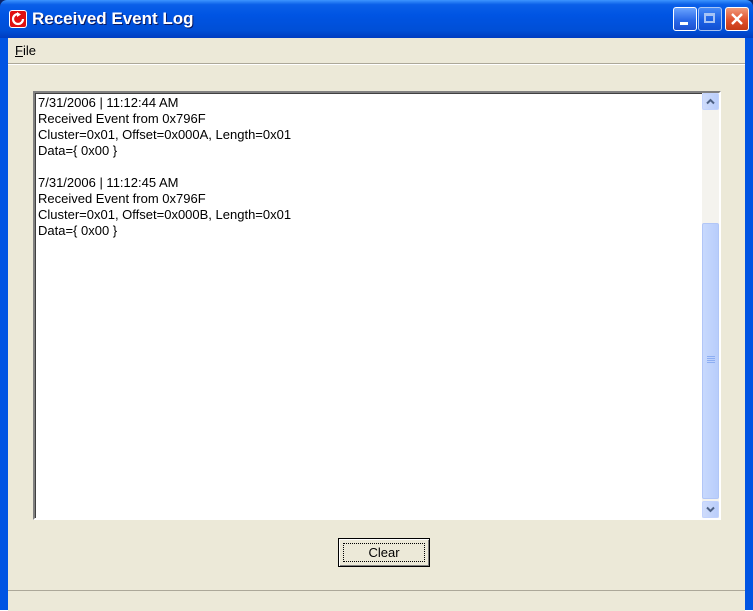 The width and height of the screenshot is (753, 611). I want to click on close-button, so click(737, 19).